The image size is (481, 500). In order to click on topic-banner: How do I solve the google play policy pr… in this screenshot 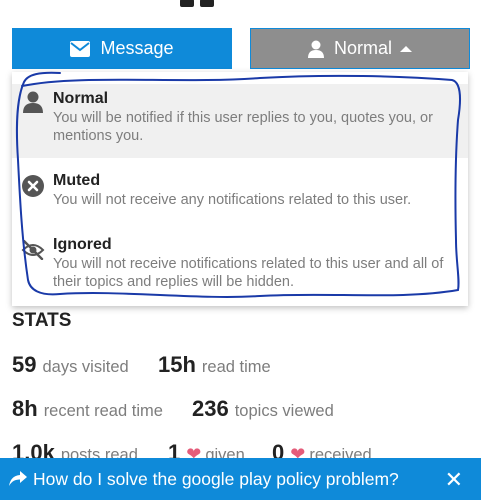, I will do `click(240, 479)`.